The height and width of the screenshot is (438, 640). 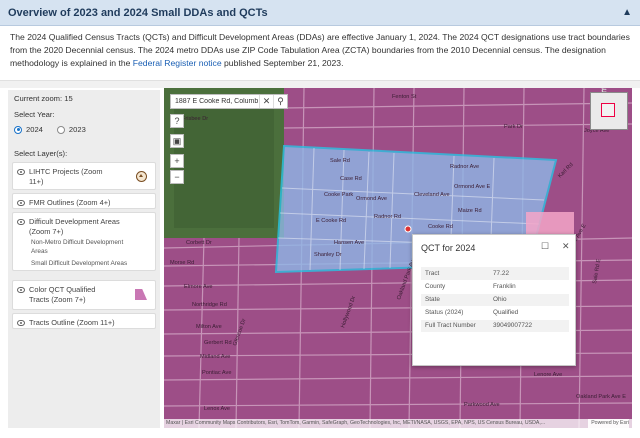 I want to click on layer-tracts-outline: Tracts Outline (Zoom 11+), so click(x=84, y=321).